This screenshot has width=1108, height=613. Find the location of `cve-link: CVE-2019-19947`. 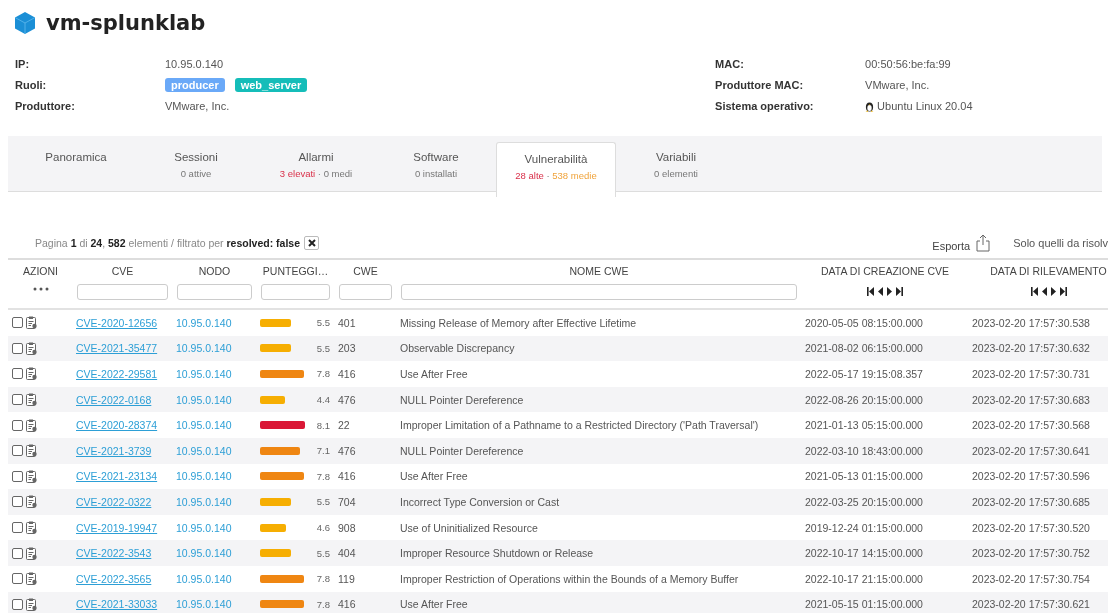

cve-link: CVE-2019-19947 is located at coordinates (117, 527).